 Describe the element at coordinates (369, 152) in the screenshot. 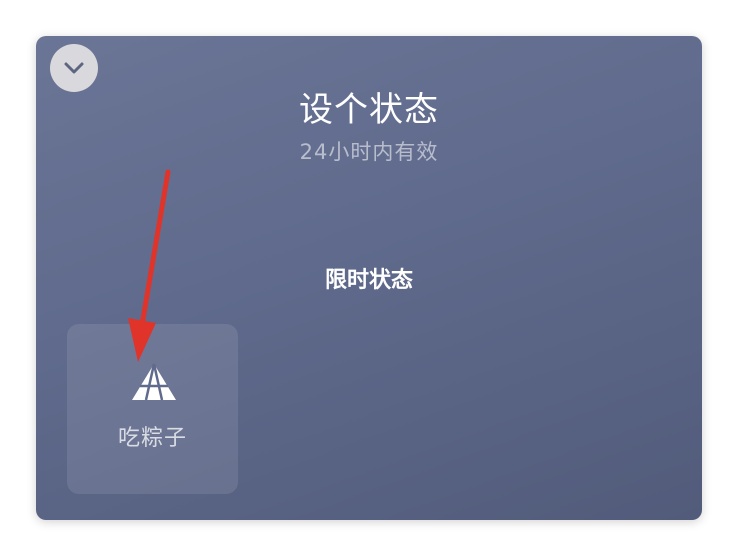

I see `page-subtitle: 24小时内有效` at that location.